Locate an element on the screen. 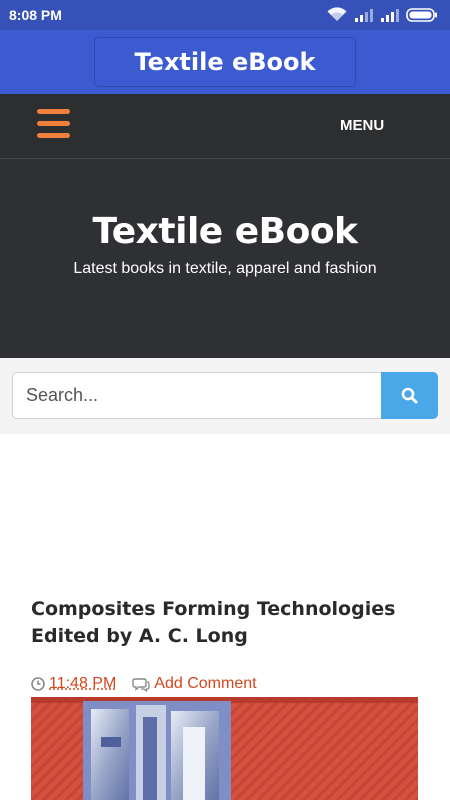 This screenshot has height=800, width=450. battery-icon is located at coordinates (421, 15).